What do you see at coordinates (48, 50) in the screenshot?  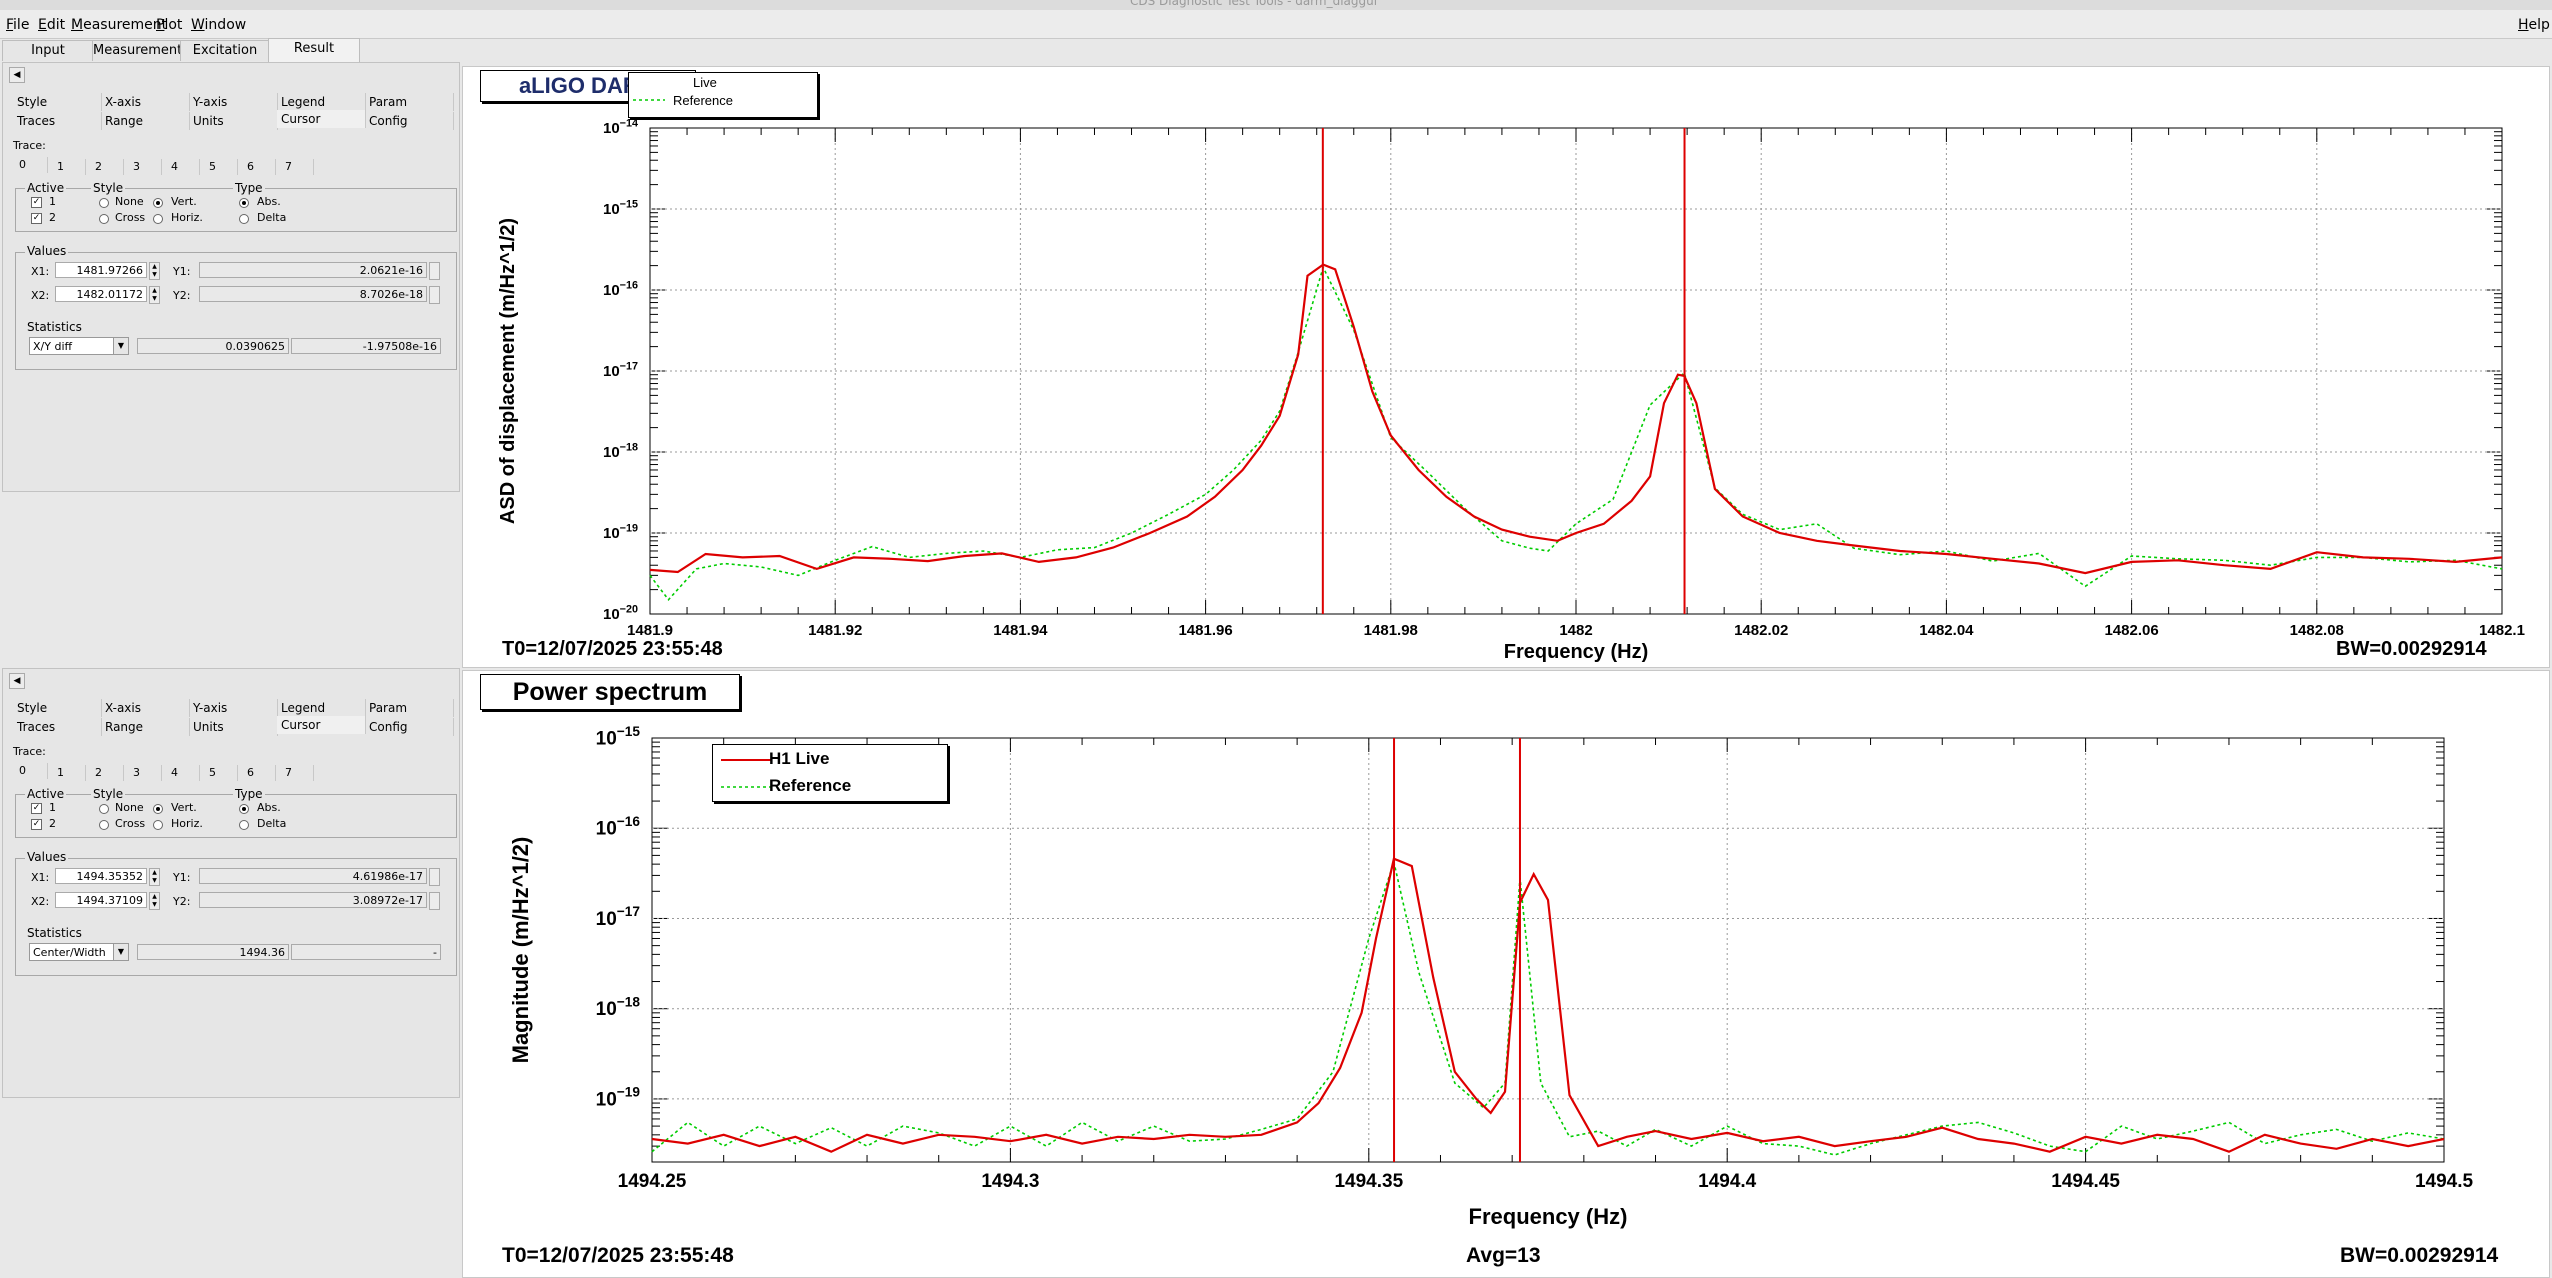 I see `tab-input: Input` at bounding box center [48, 50].